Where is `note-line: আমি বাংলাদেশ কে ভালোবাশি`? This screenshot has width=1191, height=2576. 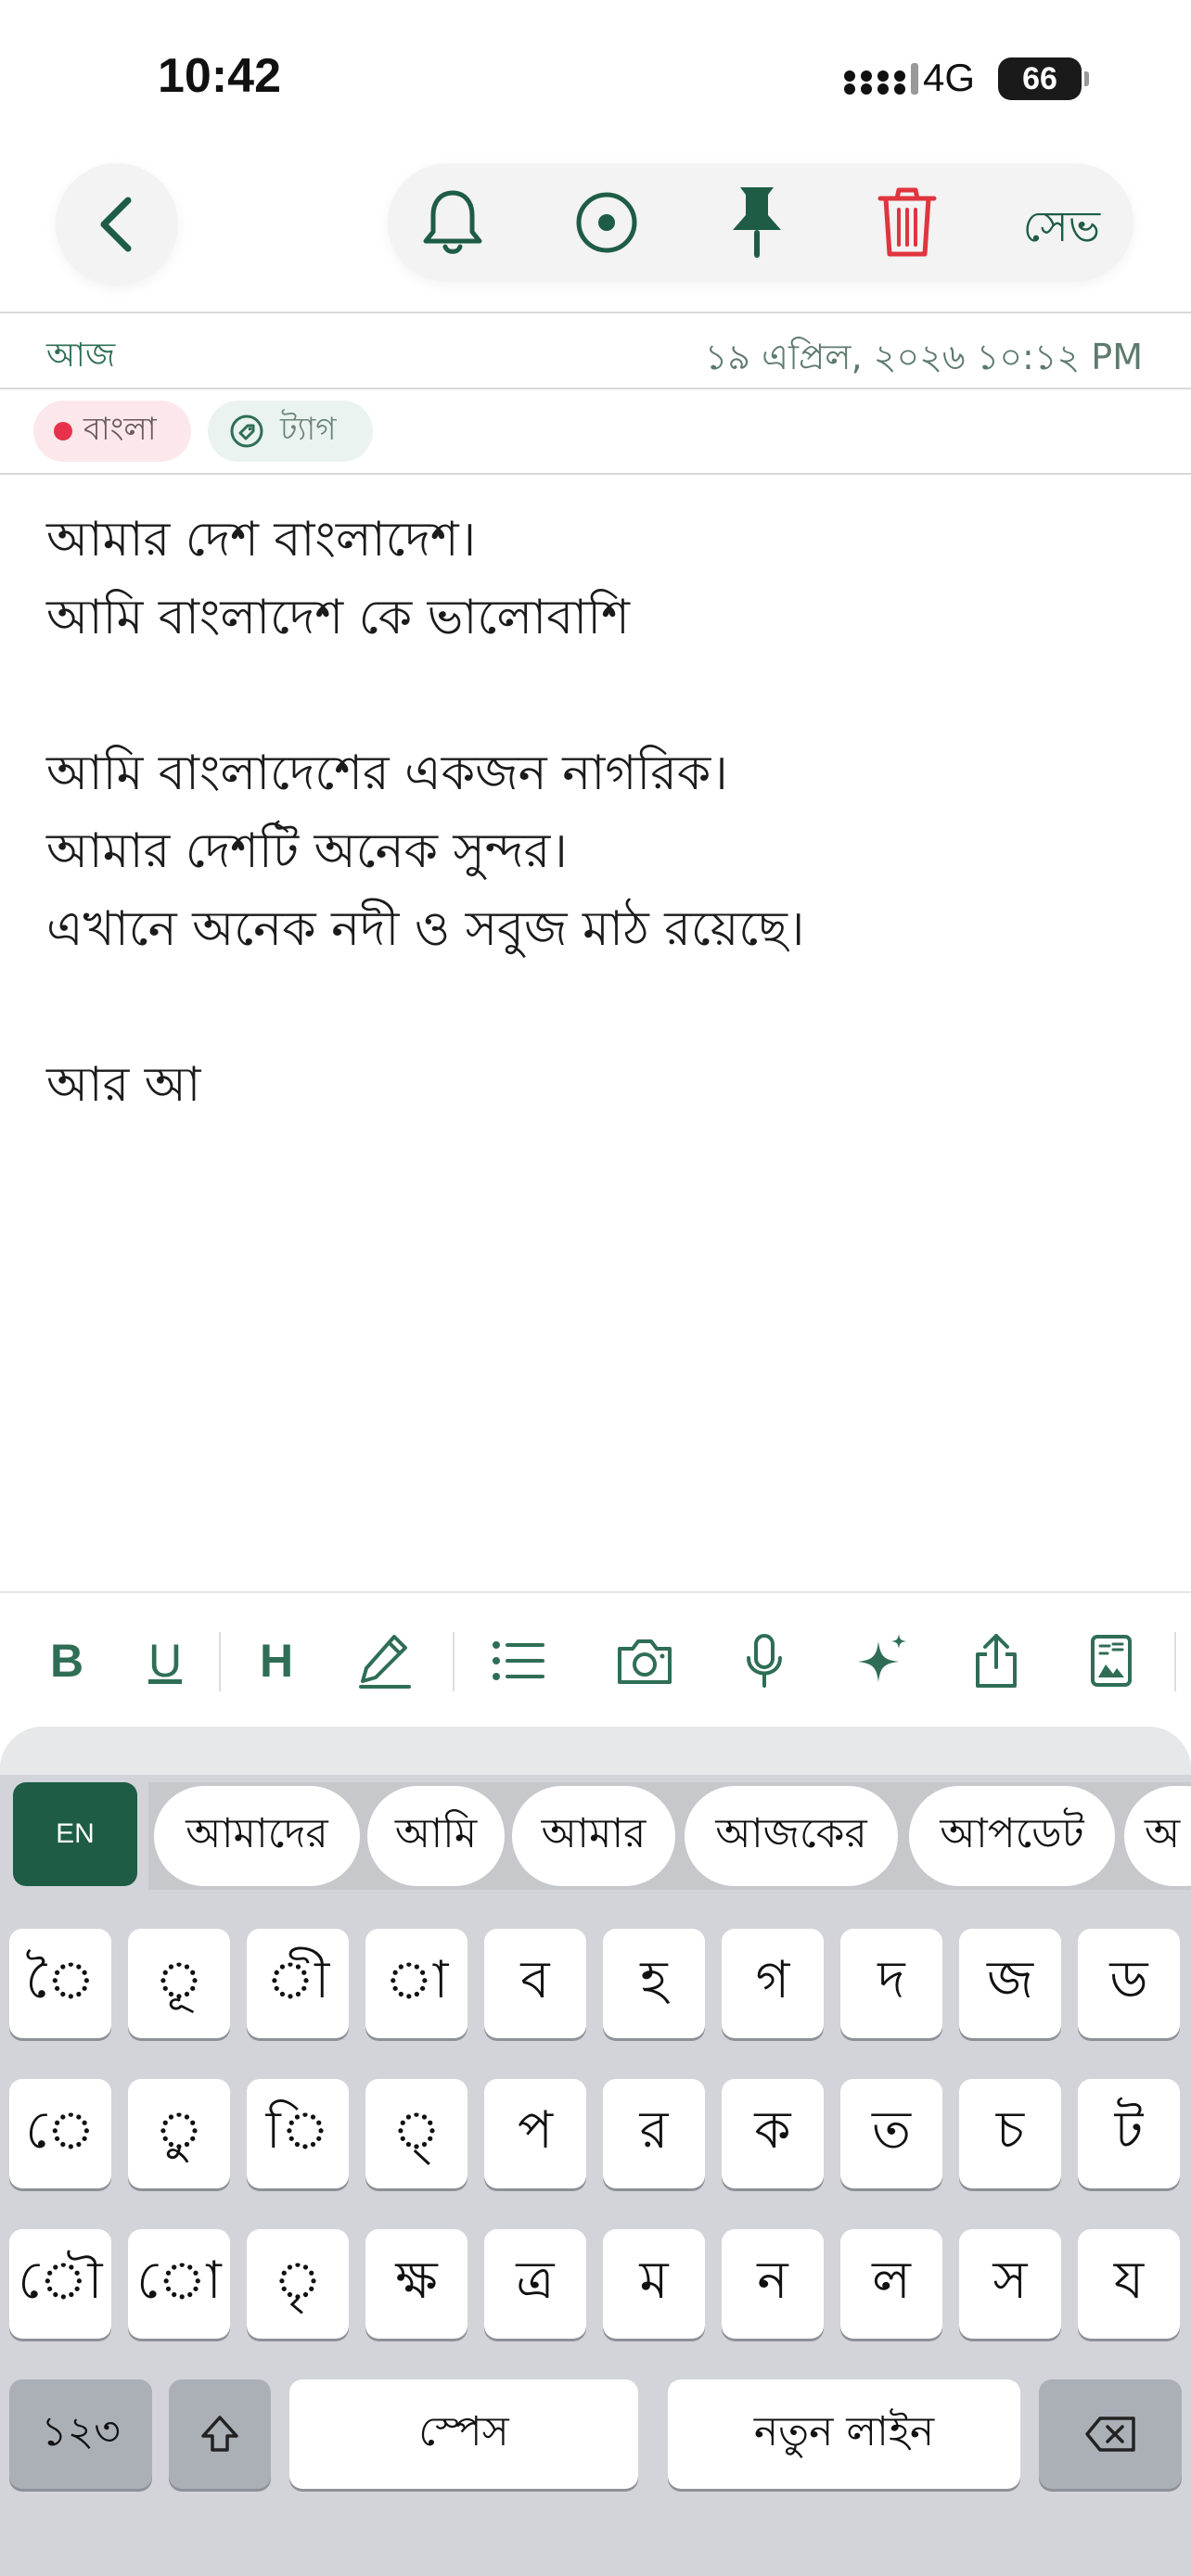 note-line: আমি বাংলাদেশ কে ভালোবাশি is located at coordinates (338, 618).